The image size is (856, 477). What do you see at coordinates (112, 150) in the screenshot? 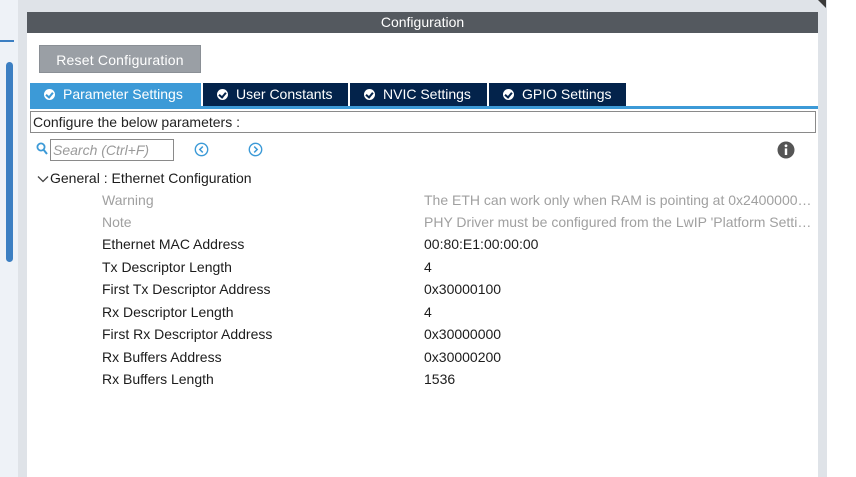
I see `search-input` at bounding box center [112, 150].